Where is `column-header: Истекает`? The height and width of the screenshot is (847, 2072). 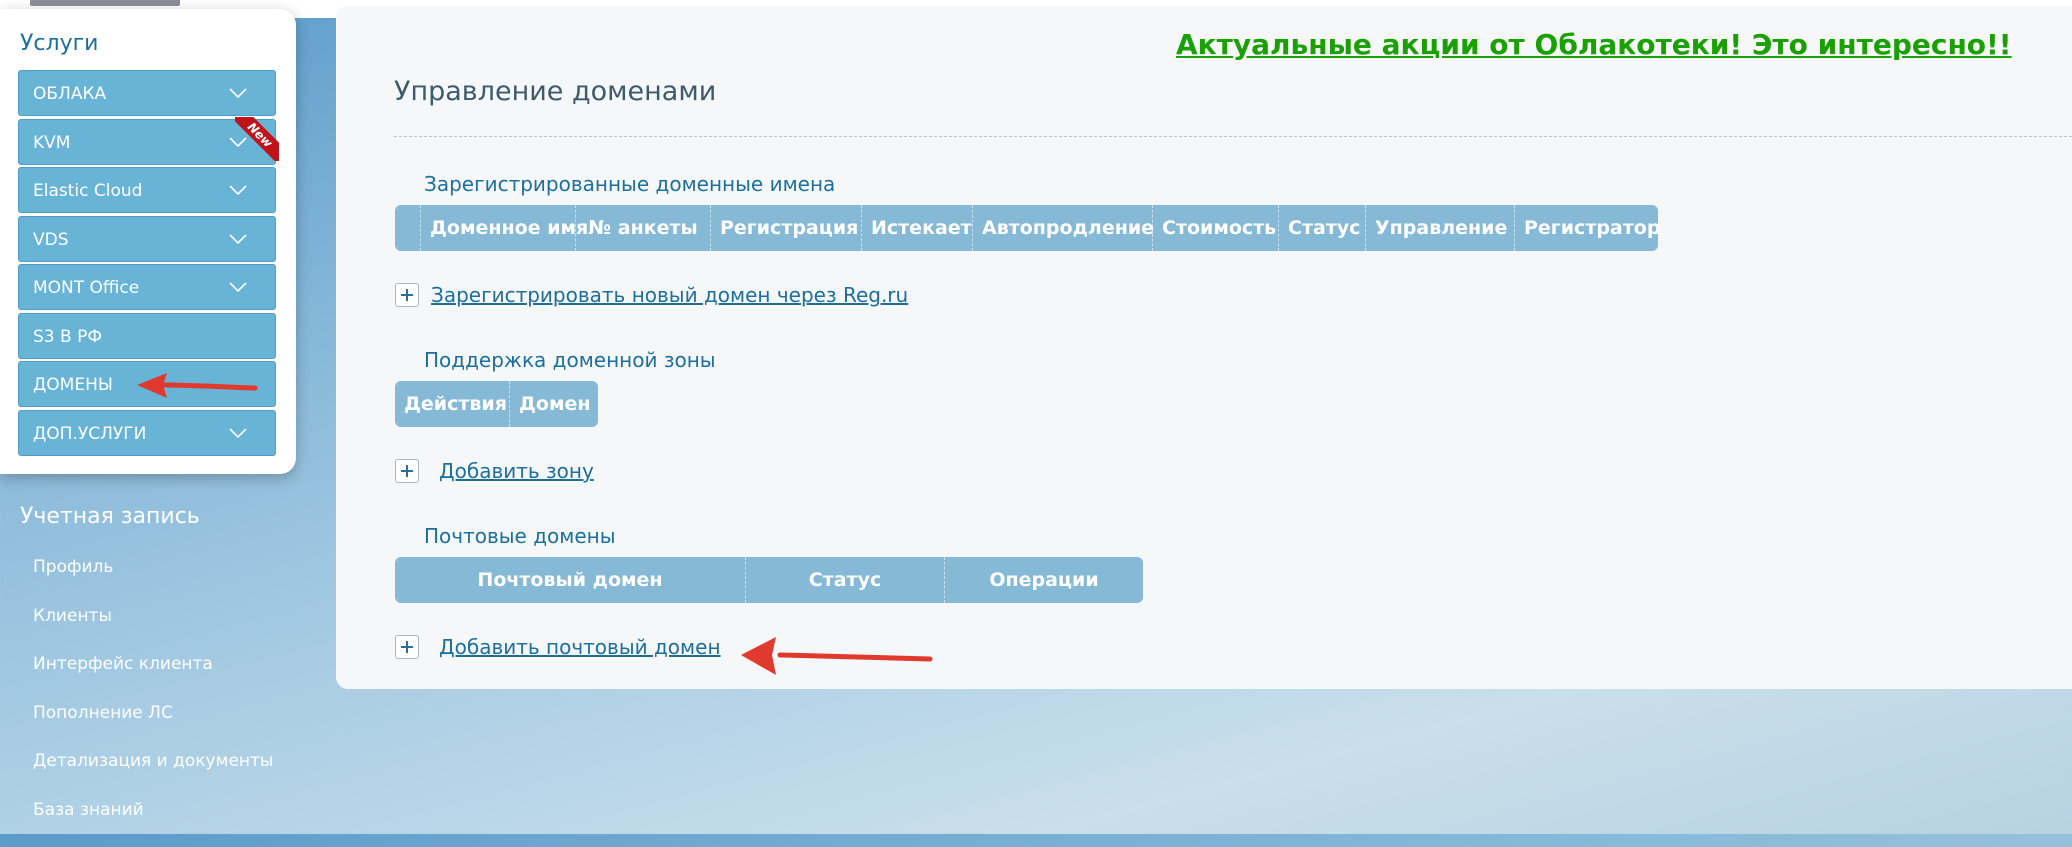
column-header: Истекает is located at coordinates (916, 228).